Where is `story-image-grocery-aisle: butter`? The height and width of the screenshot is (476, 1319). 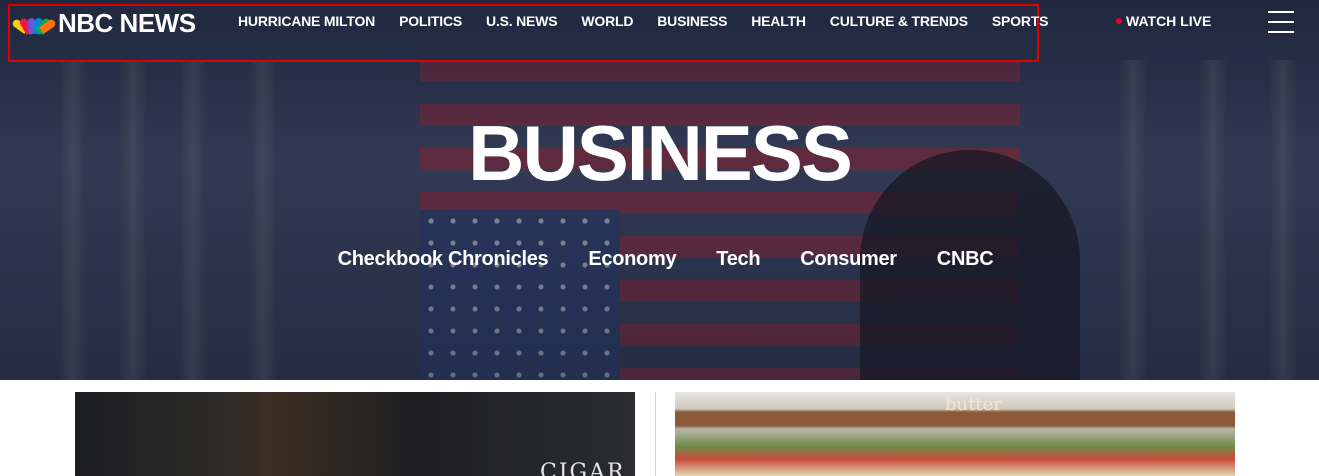
story-image-grocery-aisle: butter is located at coordinates (955, 434).